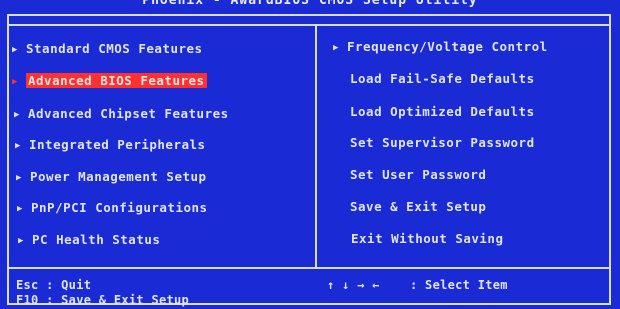 This screenshot has width=620, height=309. What do you see at coordinates (119, 207) in the screenshot?
I see `menu-item-label: PnP/PCI Configurations` at bounding box center [119, 207].